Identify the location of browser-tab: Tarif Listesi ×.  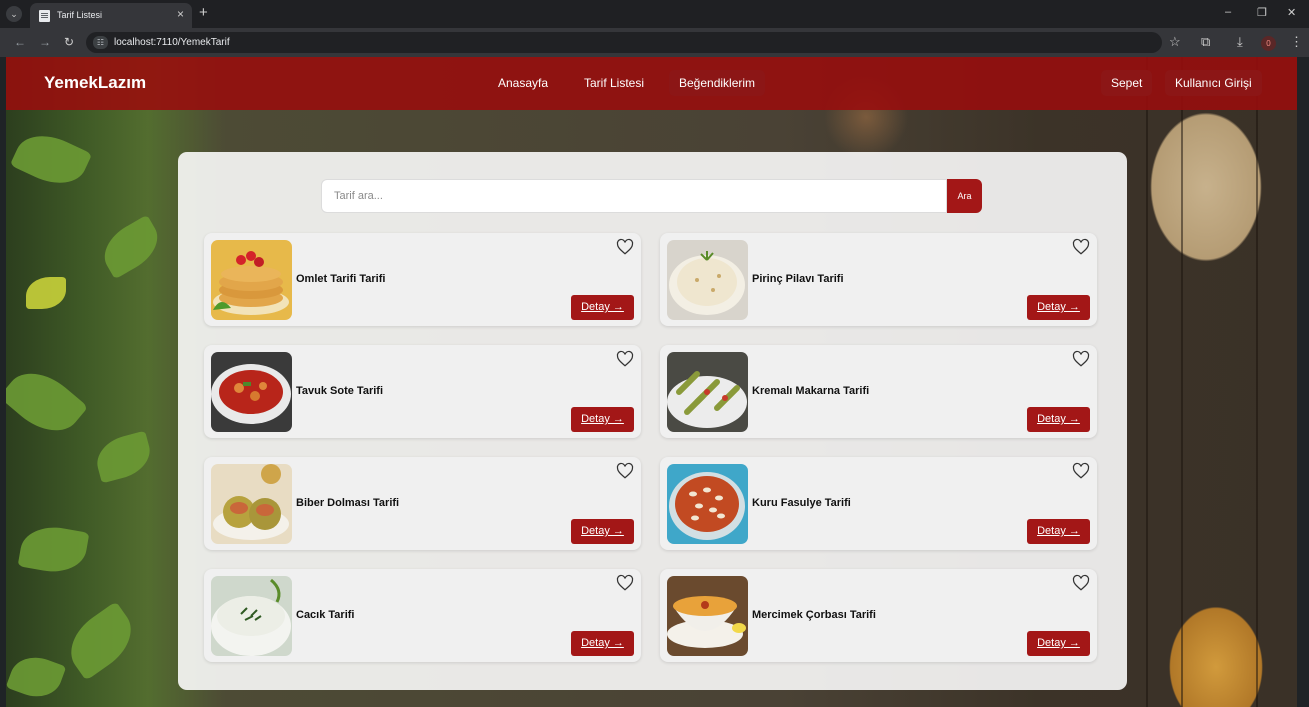
(111, 15).